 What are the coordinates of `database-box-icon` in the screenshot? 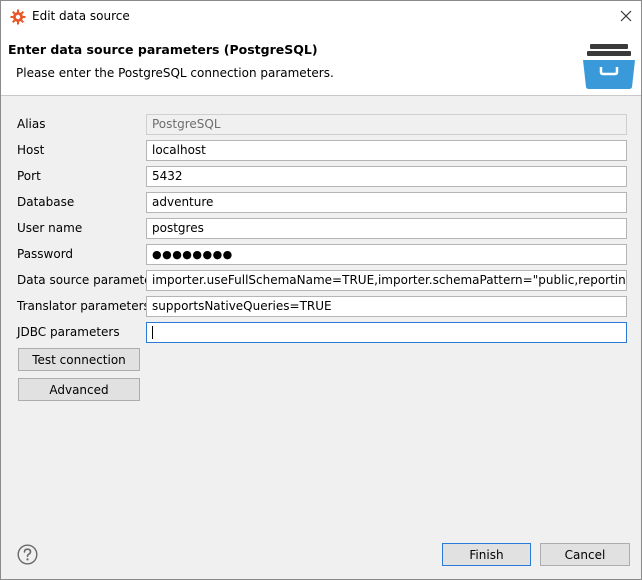 It's located at (609, 66).